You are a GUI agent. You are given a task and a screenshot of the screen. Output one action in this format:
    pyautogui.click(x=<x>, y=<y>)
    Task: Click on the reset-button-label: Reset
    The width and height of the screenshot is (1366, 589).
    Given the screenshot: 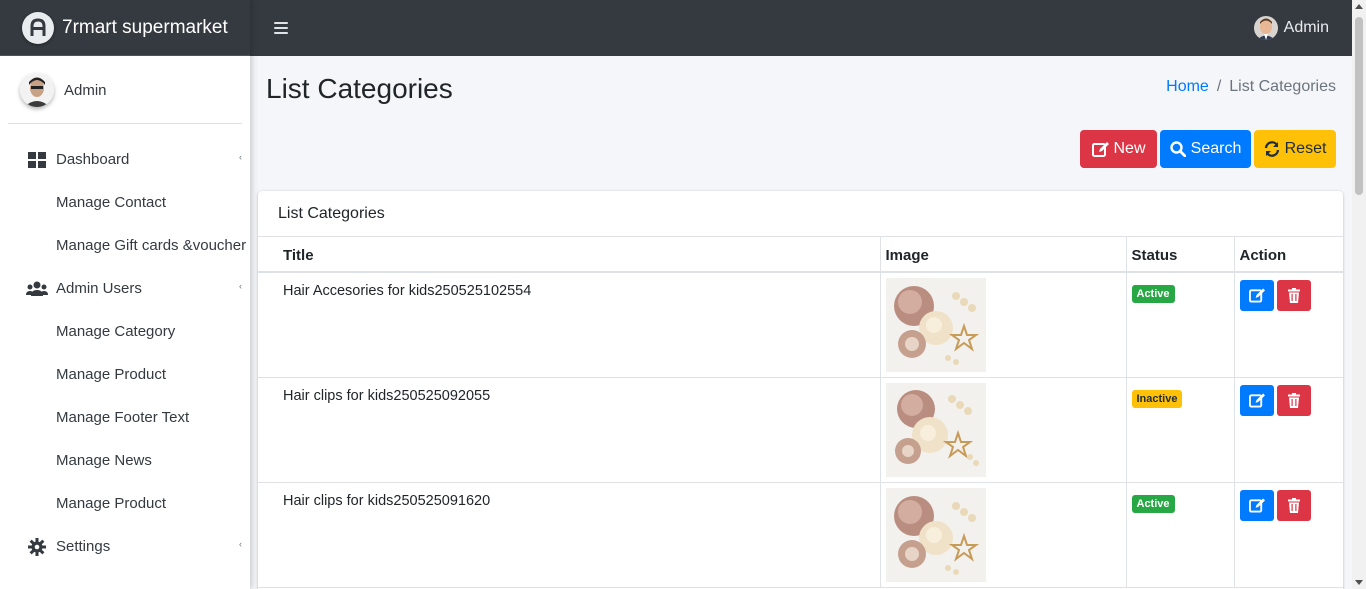 What is the action you would take?
    pyautogui.click(x=1305, y=148)
    